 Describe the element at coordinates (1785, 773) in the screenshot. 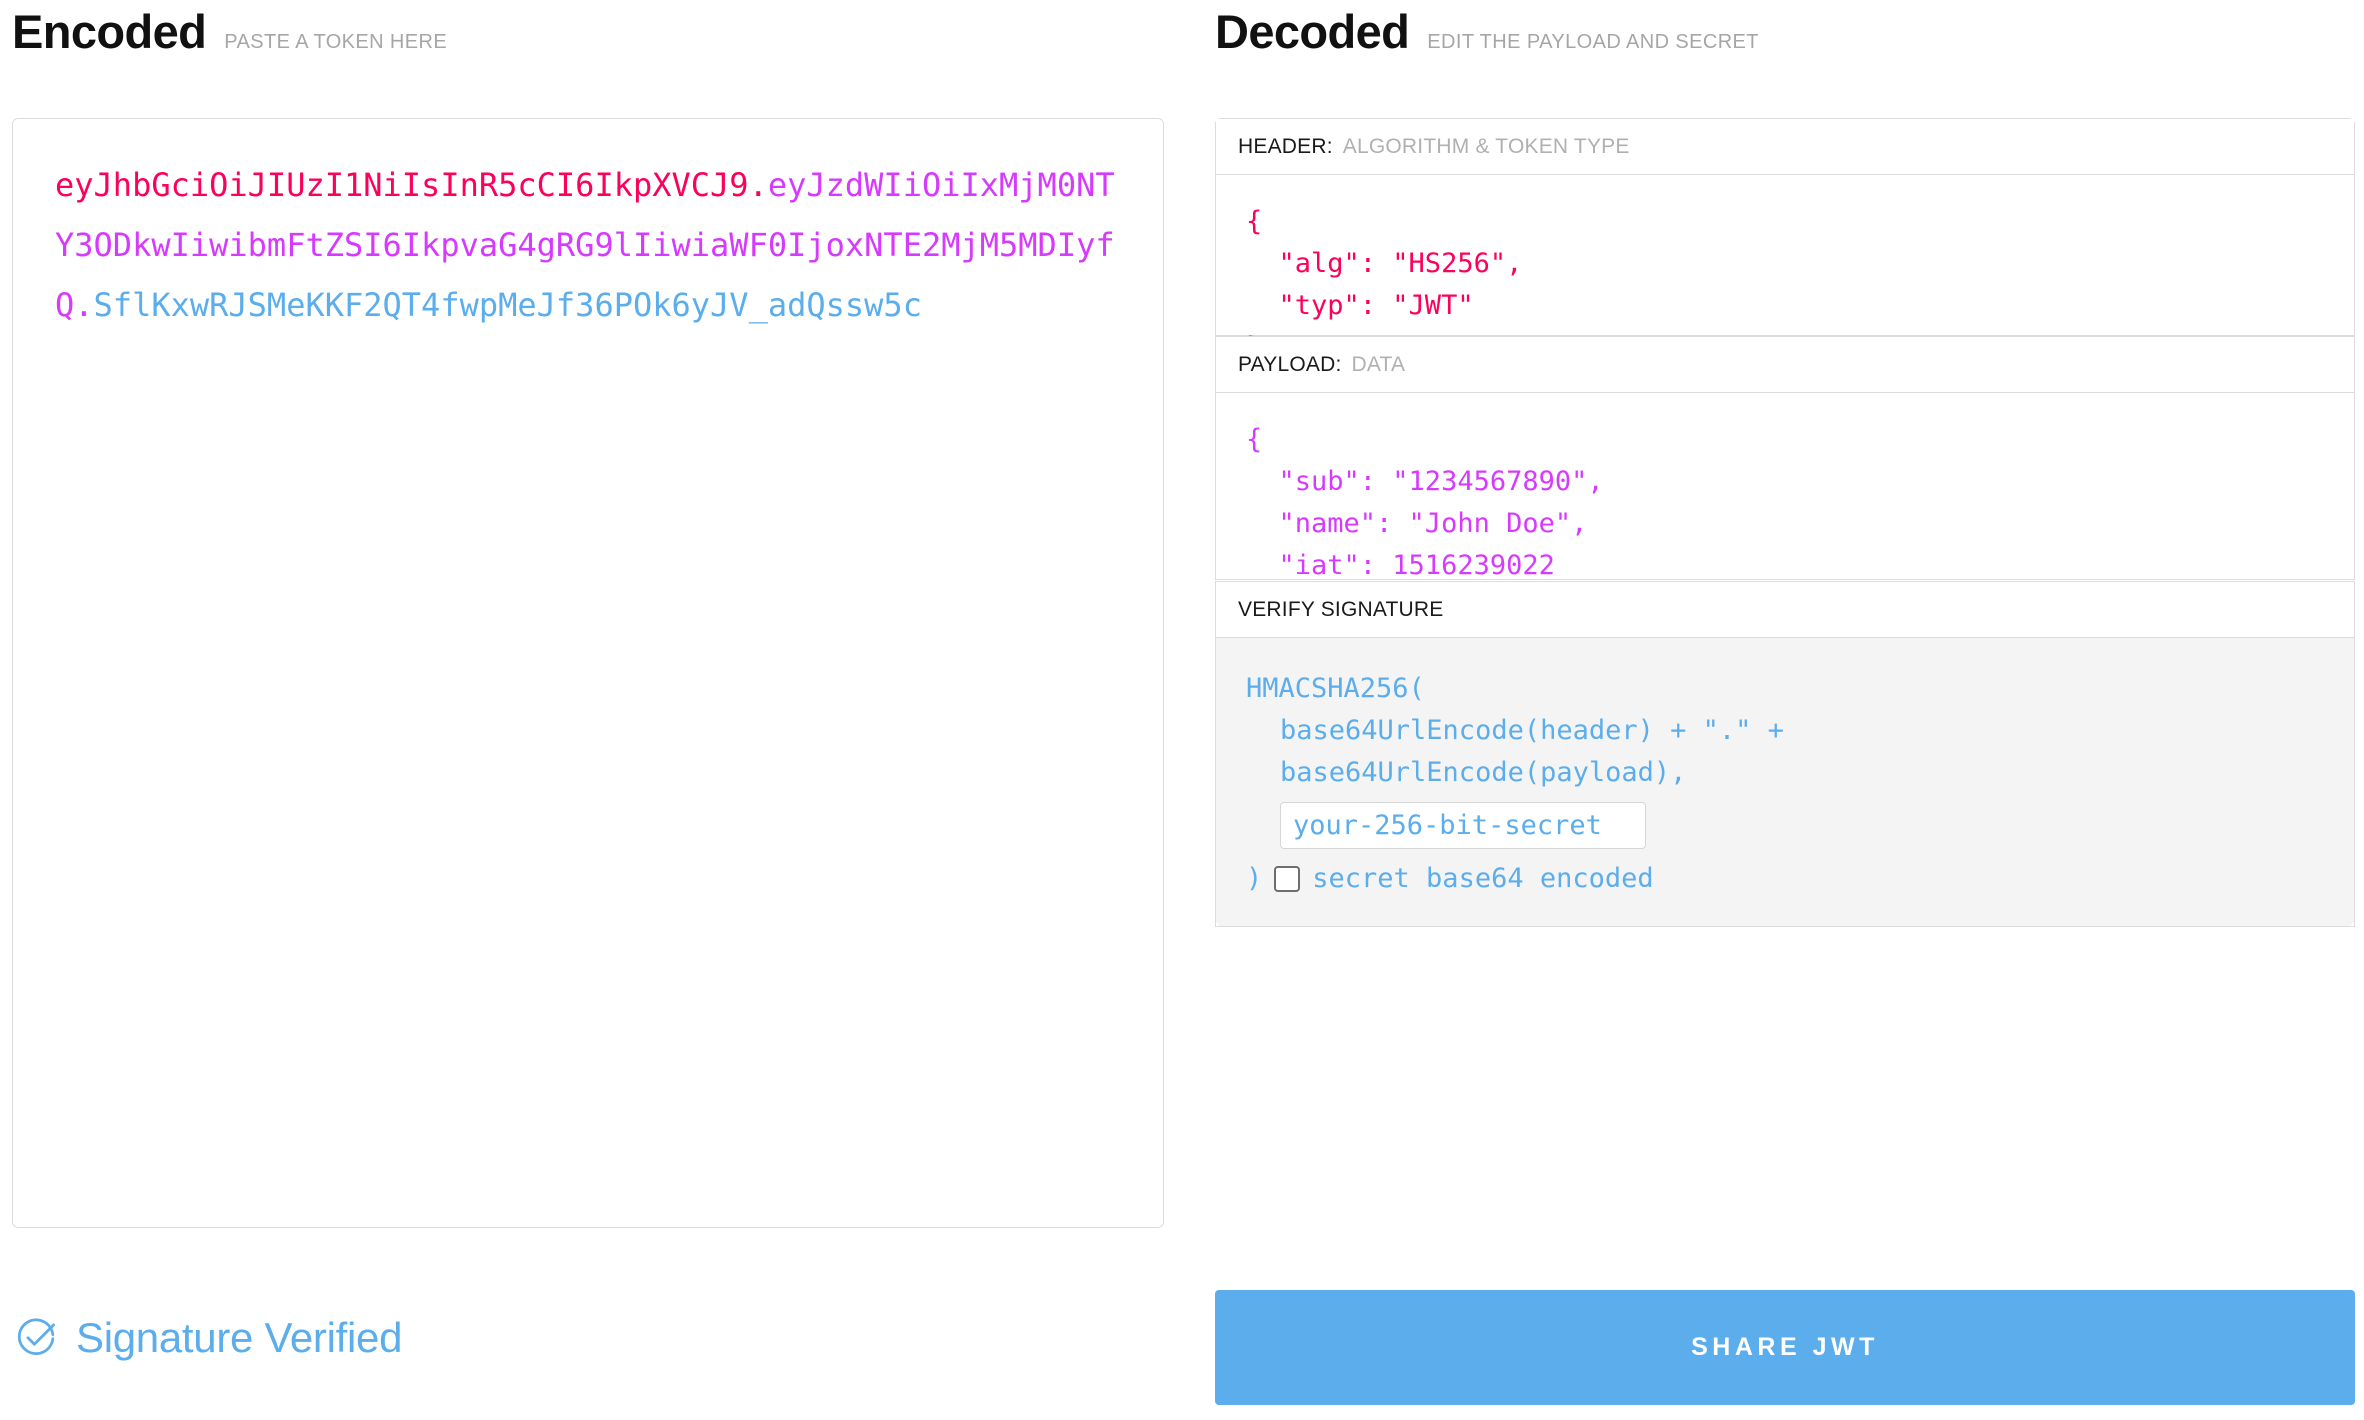

I see `hmac-line-3: base64UrlEncode(payload),` at that location.